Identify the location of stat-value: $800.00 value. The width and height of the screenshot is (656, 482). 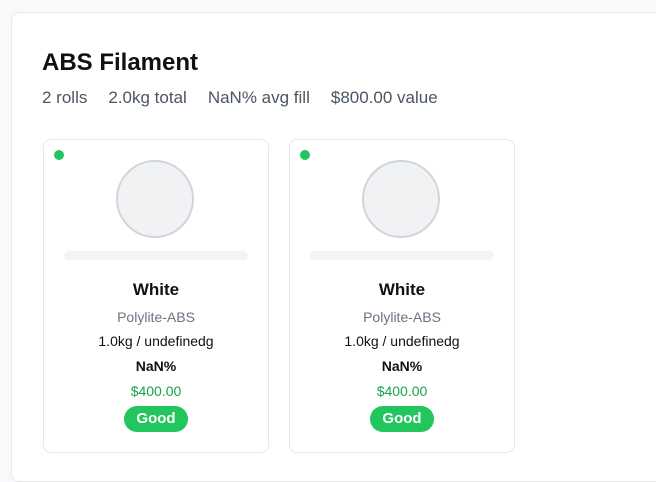
(384, 97).